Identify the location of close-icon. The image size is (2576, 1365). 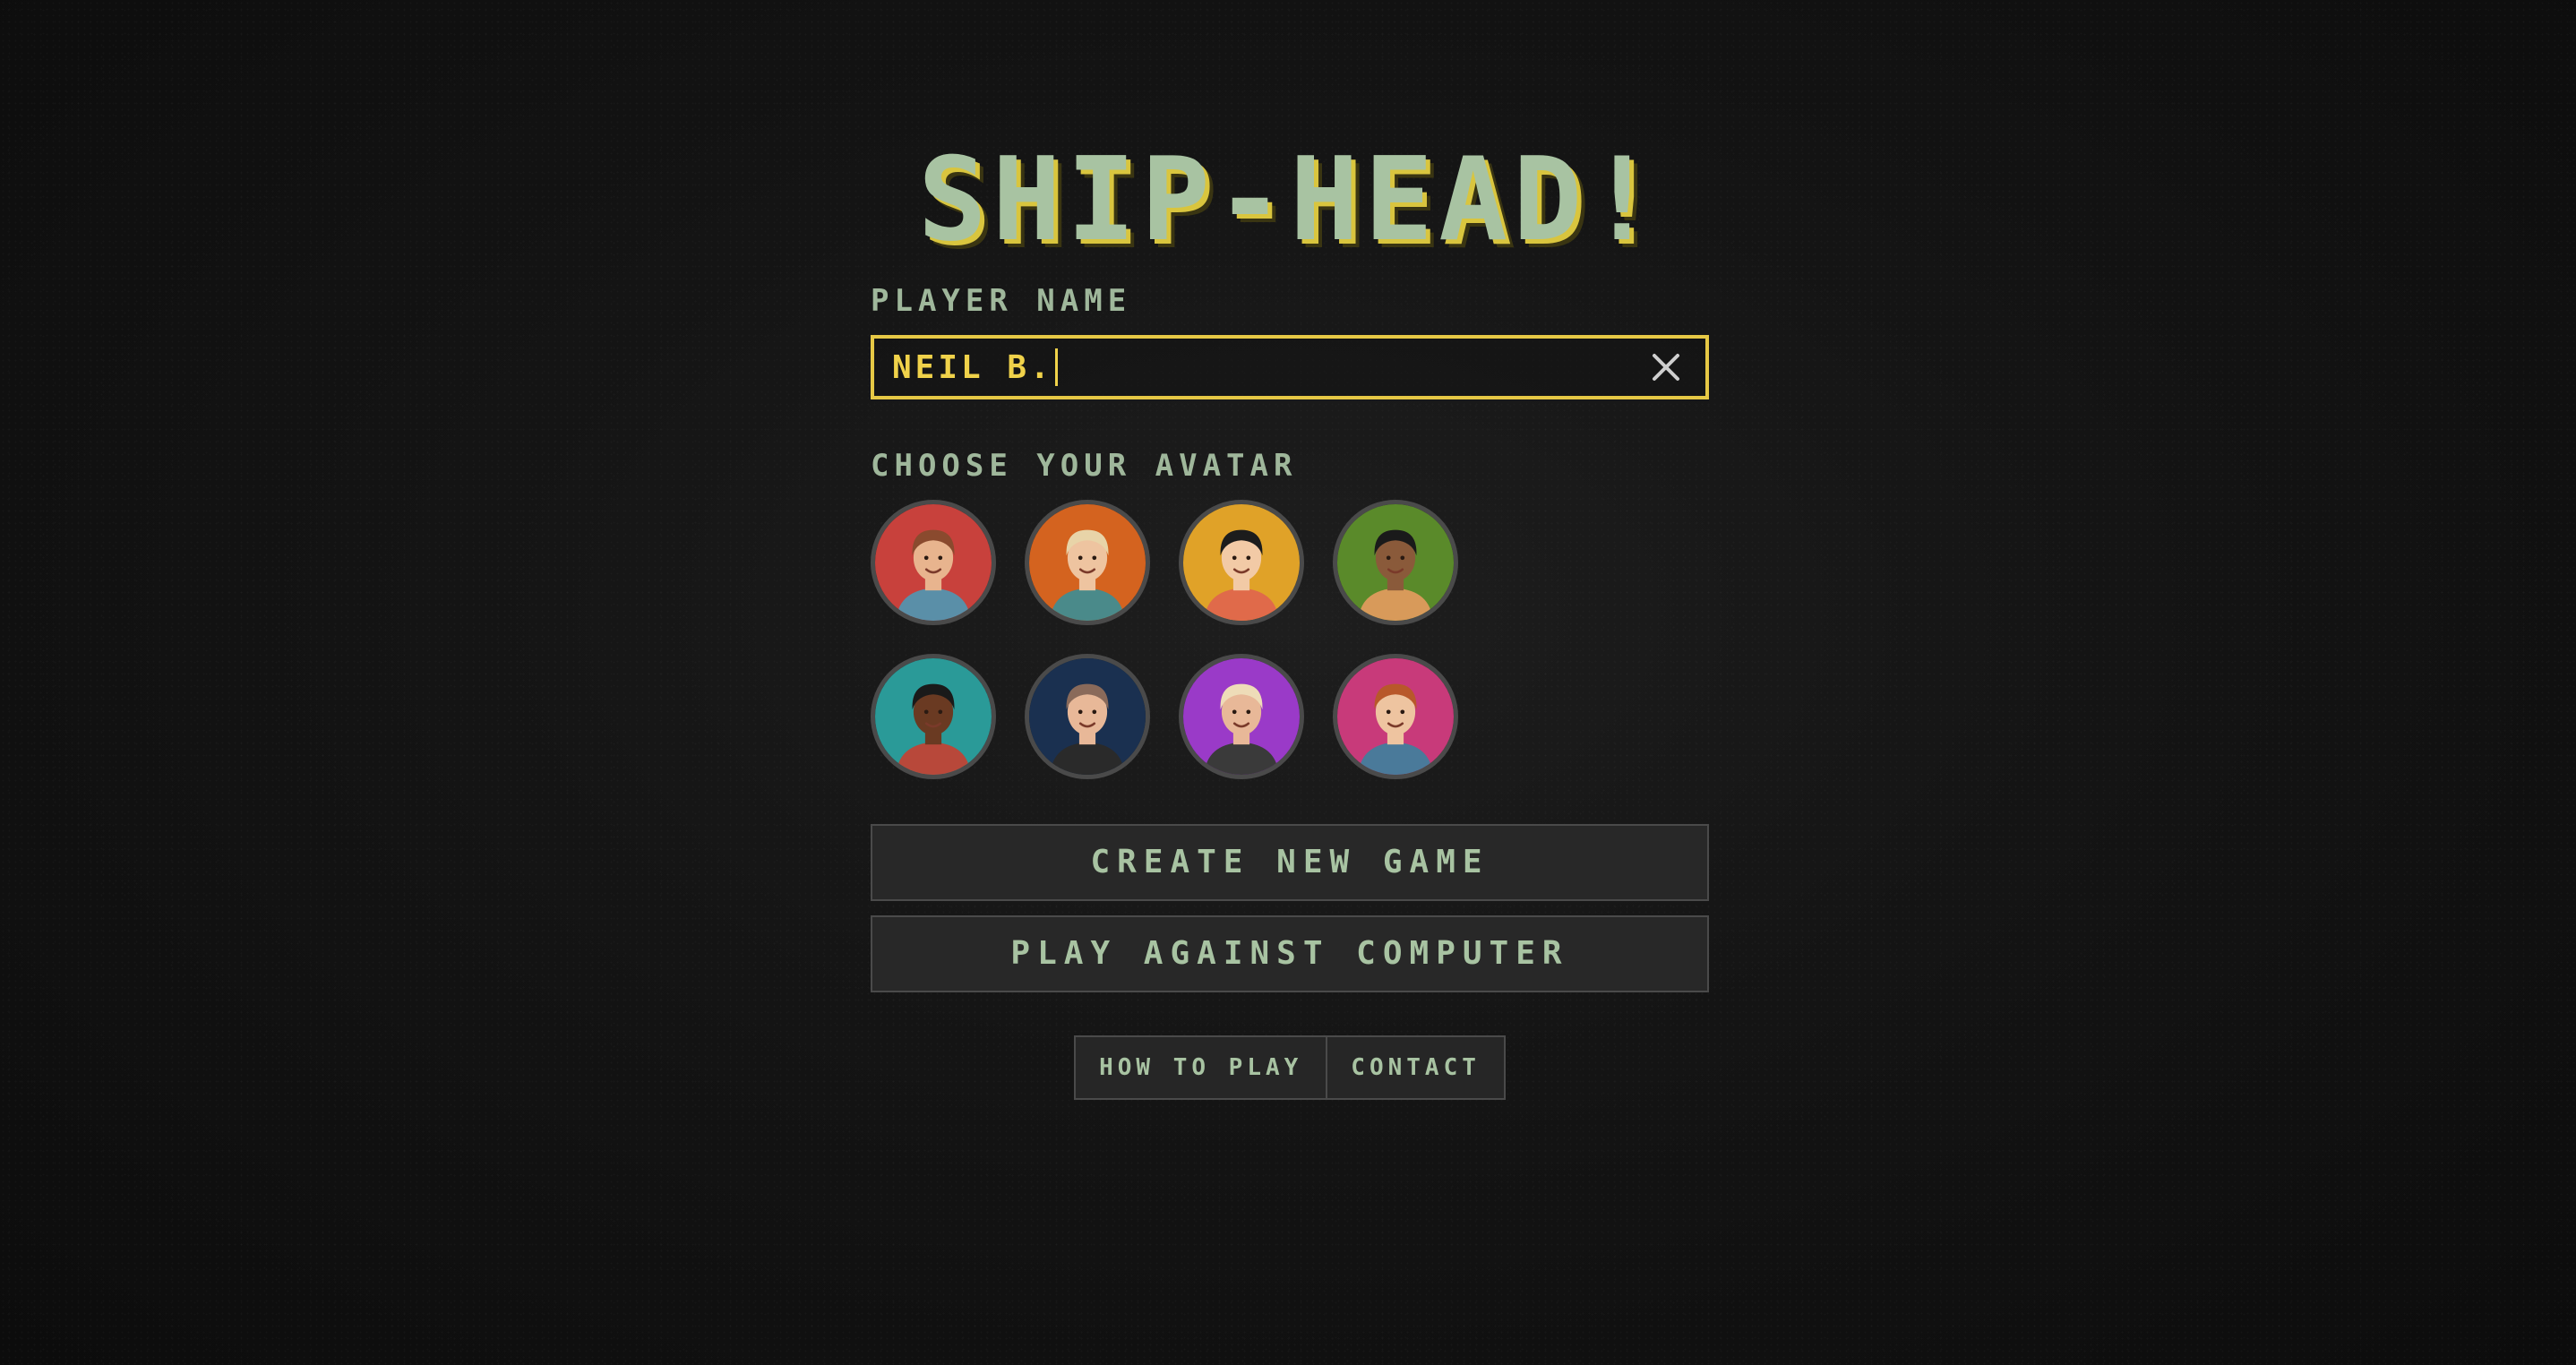
(1666, 367).